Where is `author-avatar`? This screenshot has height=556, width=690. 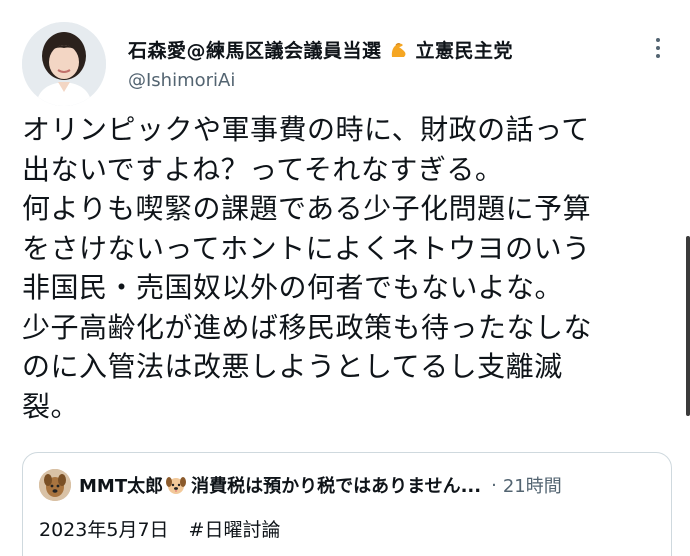 author-avatar is located at coordinates (64, 64).